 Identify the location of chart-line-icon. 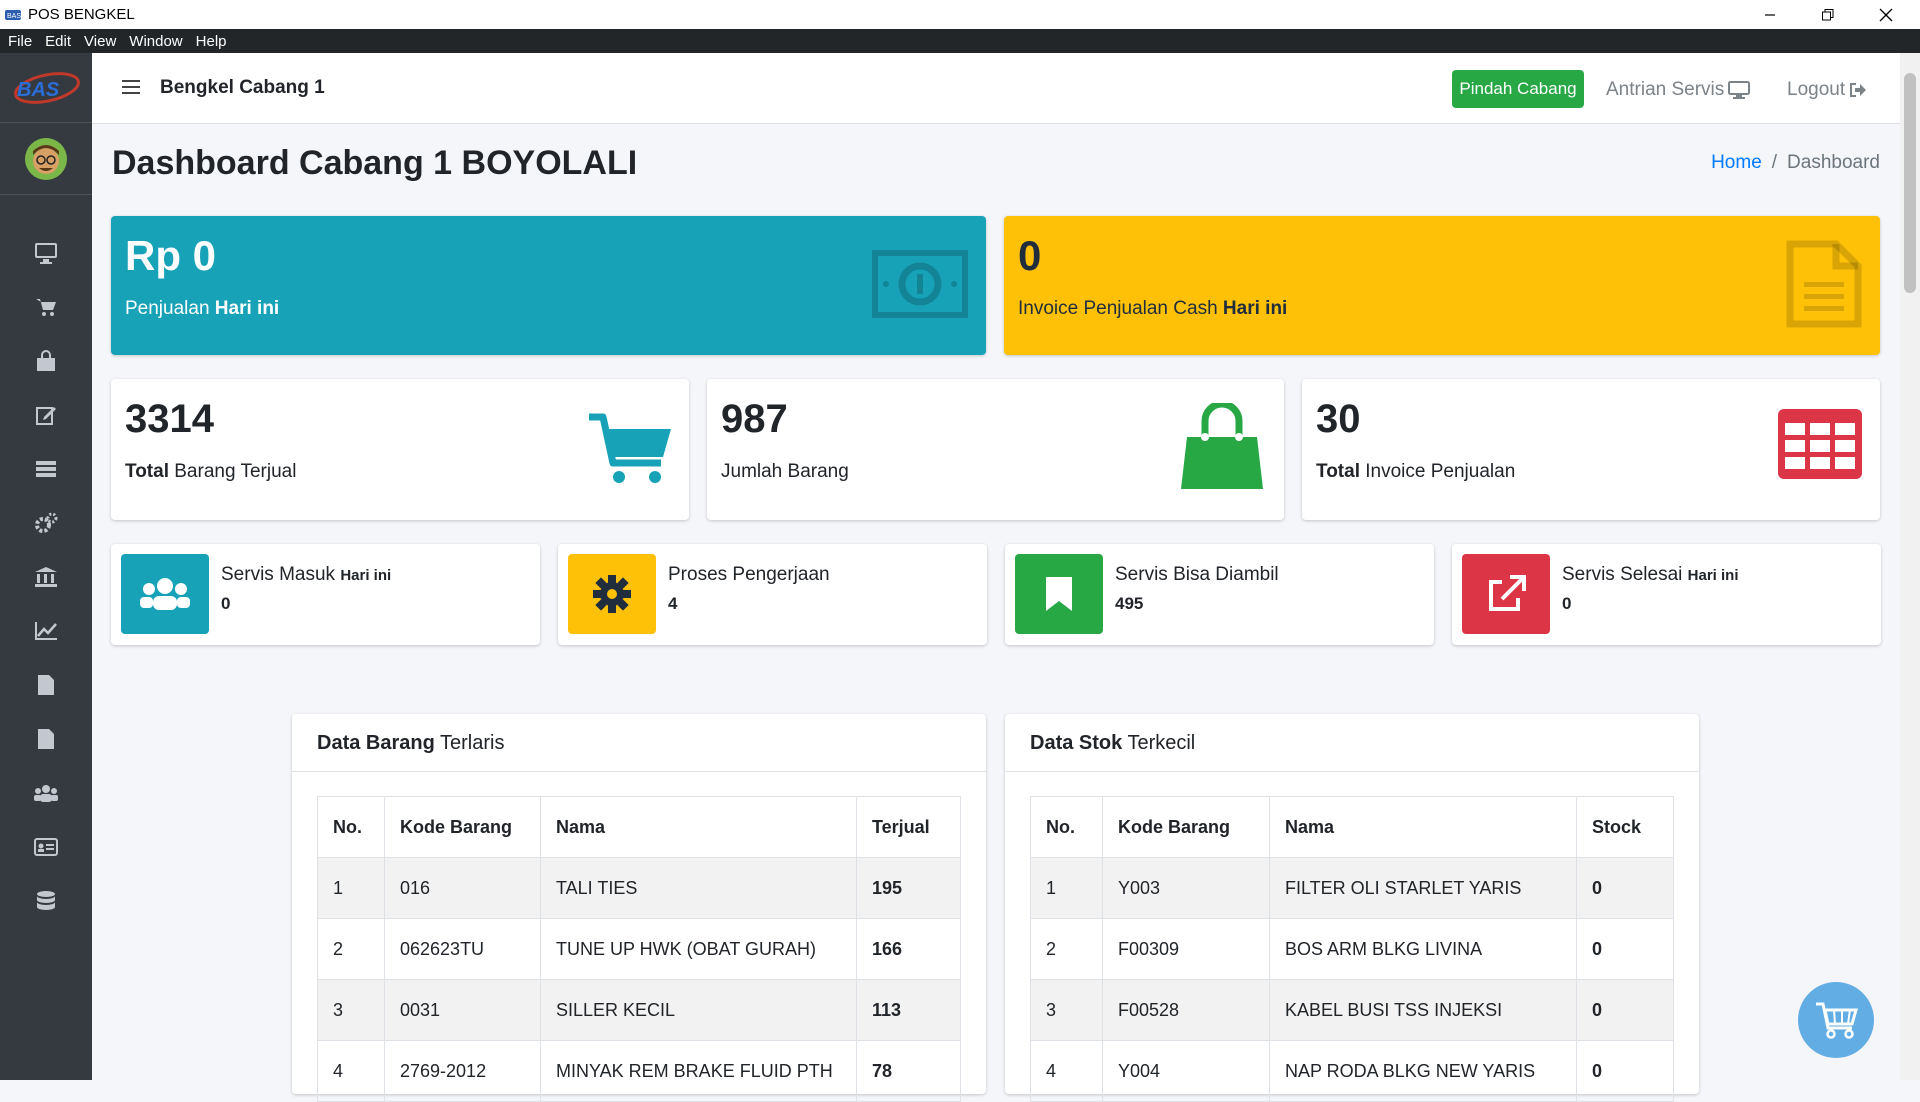
(46, 631).